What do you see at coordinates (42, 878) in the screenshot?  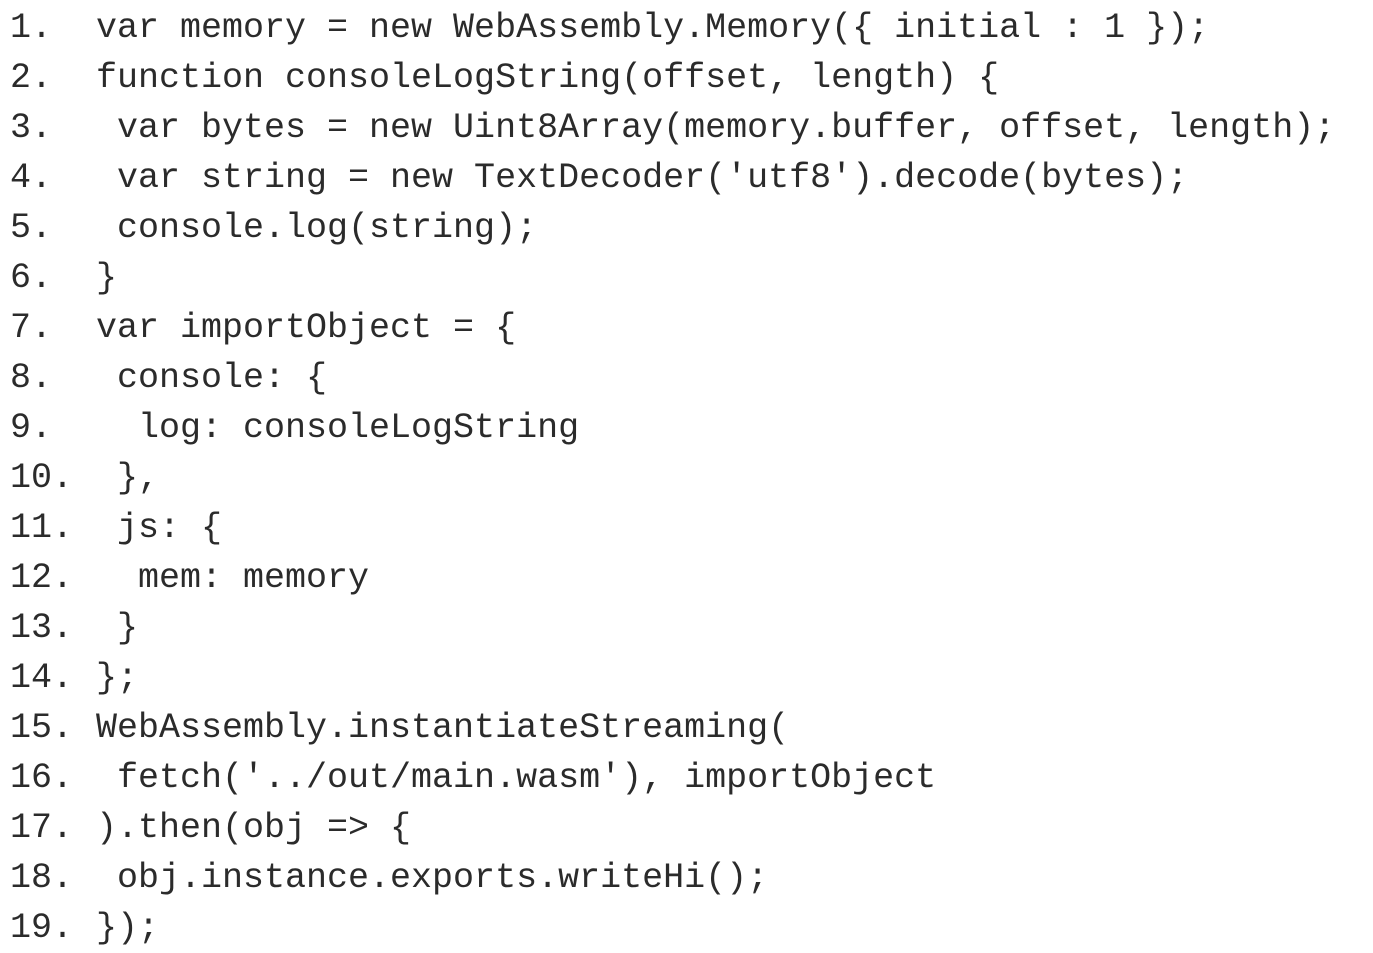 I see `line-number: 18.` at bounding box center [42, 878].